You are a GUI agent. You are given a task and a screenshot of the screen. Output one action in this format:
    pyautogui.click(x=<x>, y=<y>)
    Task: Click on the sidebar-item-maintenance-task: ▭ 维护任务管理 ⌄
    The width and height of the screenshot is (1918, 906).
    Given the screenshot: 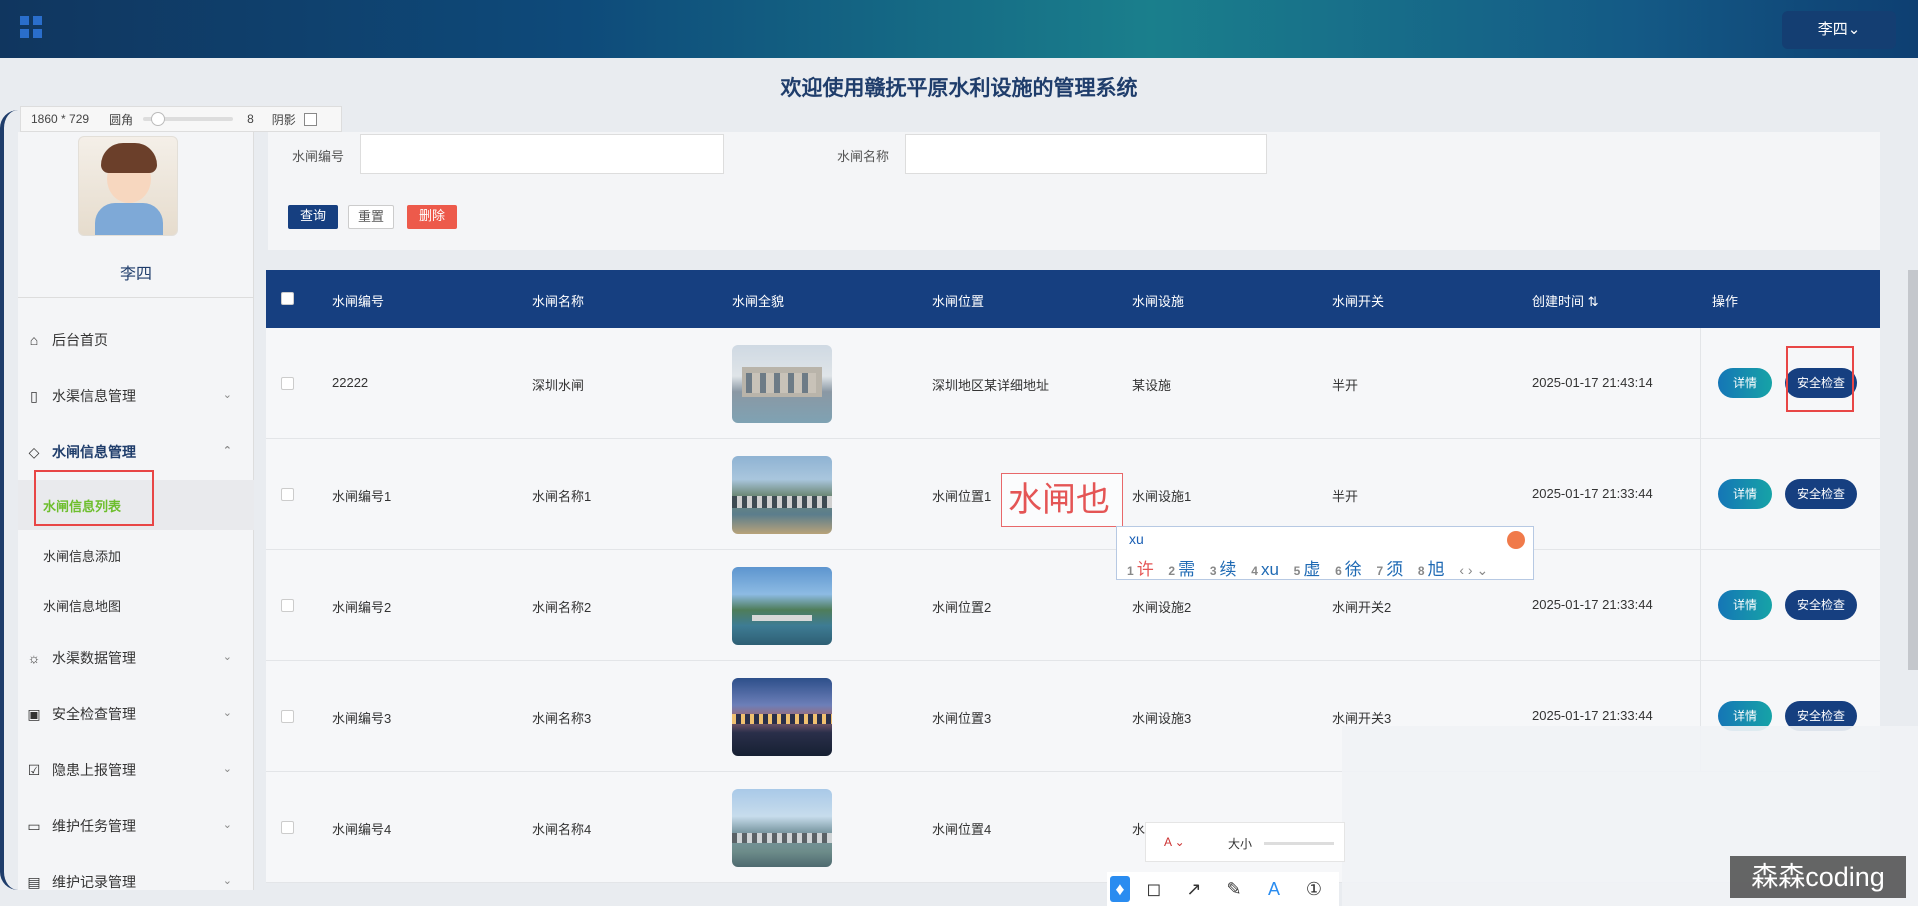 What is the action you would take?
    pyautogui.click(x=136, y=826)
    